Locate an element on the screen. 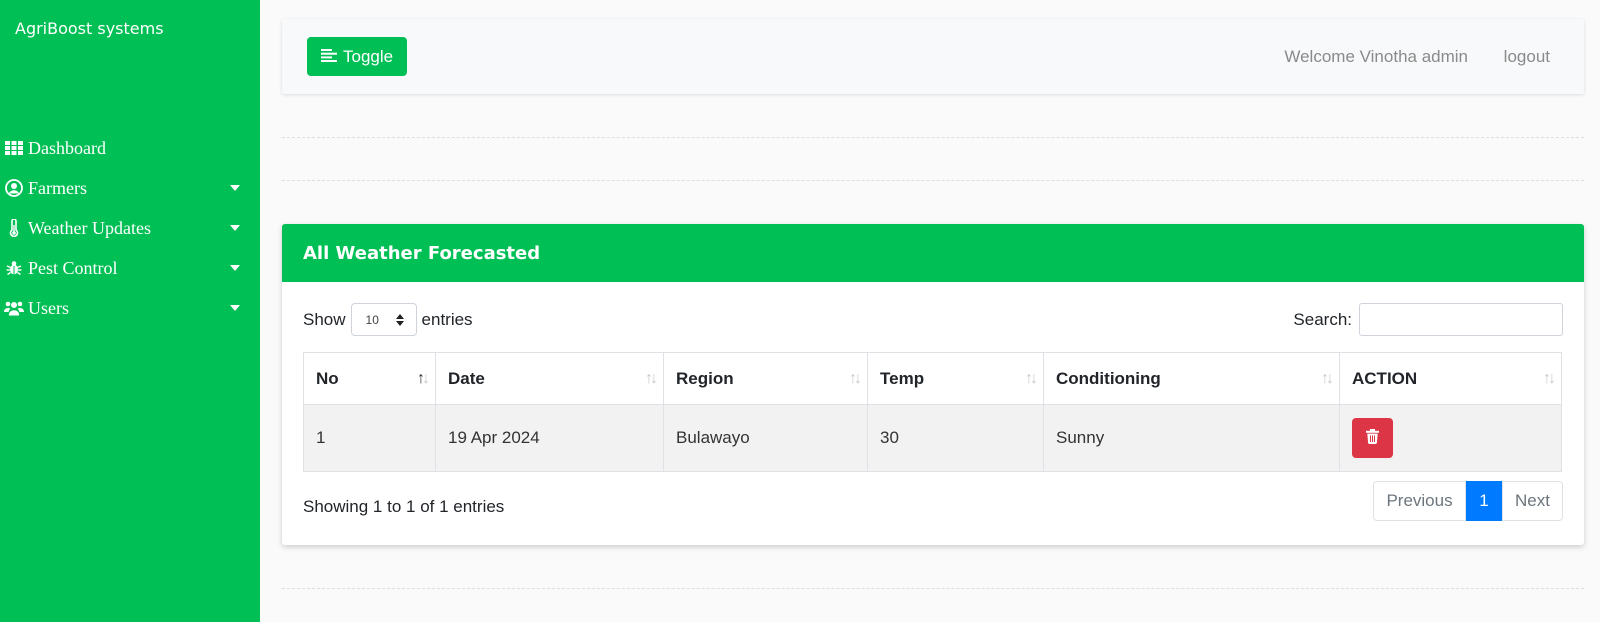 The width and height of the screenshot is (1600, 622). table-info: Showing 1 to 1 of 1 entries is located at coordinates (404, 506).